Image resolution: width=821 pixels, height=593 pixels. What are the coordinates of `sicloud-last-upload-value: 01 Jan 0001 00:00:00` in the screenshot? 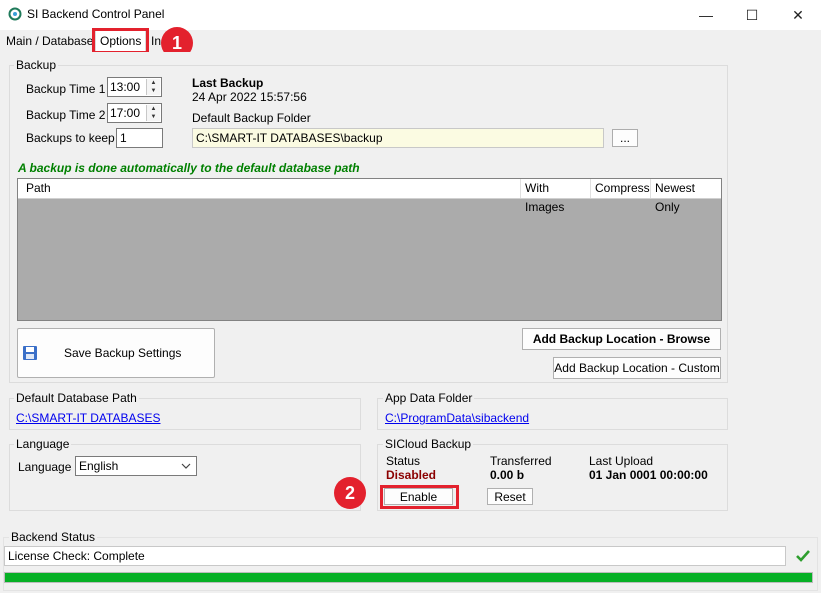 It's located at (648, 475).